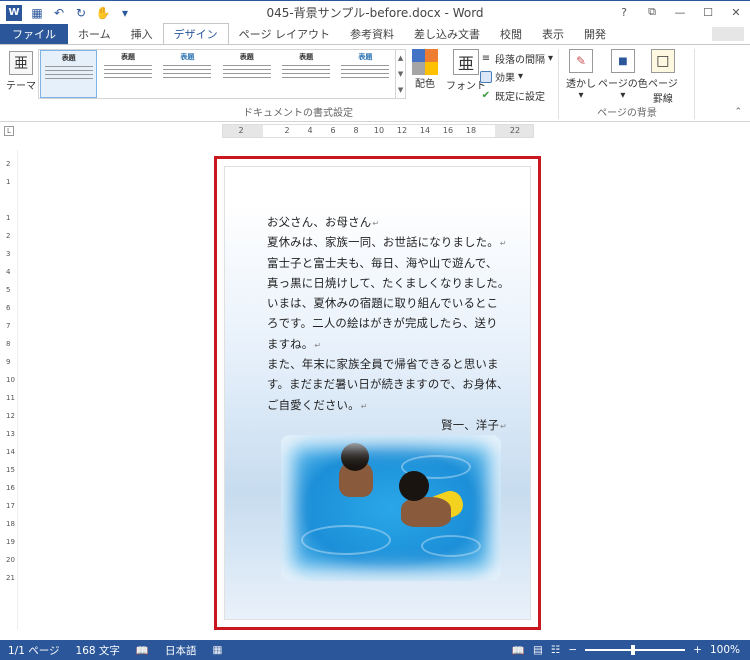 Image resolution: width=750 pixels, height=660 pixels. Describe the element at coordinates (372, 34) in the screenshot. I see `tab-references: 参考資料` at that location.